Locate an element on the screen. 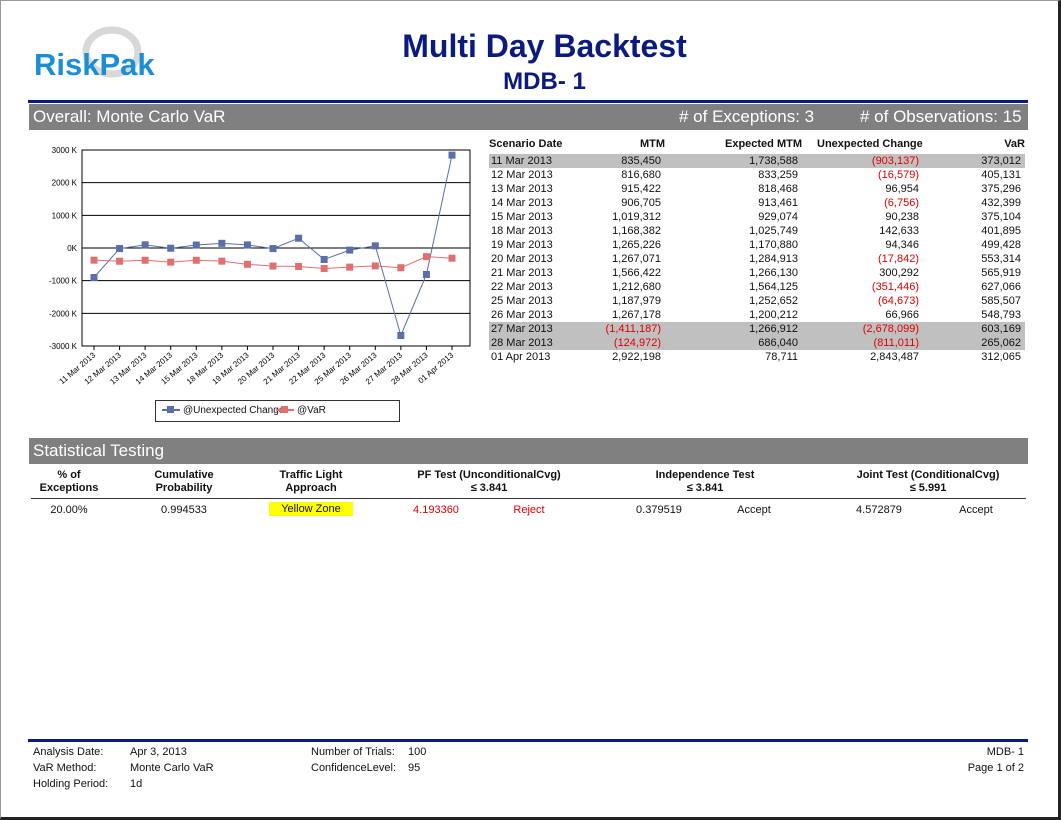 This screenshot has height=820, width=1061. legend-label-var: @VaR is located at coordinates (311, 410).